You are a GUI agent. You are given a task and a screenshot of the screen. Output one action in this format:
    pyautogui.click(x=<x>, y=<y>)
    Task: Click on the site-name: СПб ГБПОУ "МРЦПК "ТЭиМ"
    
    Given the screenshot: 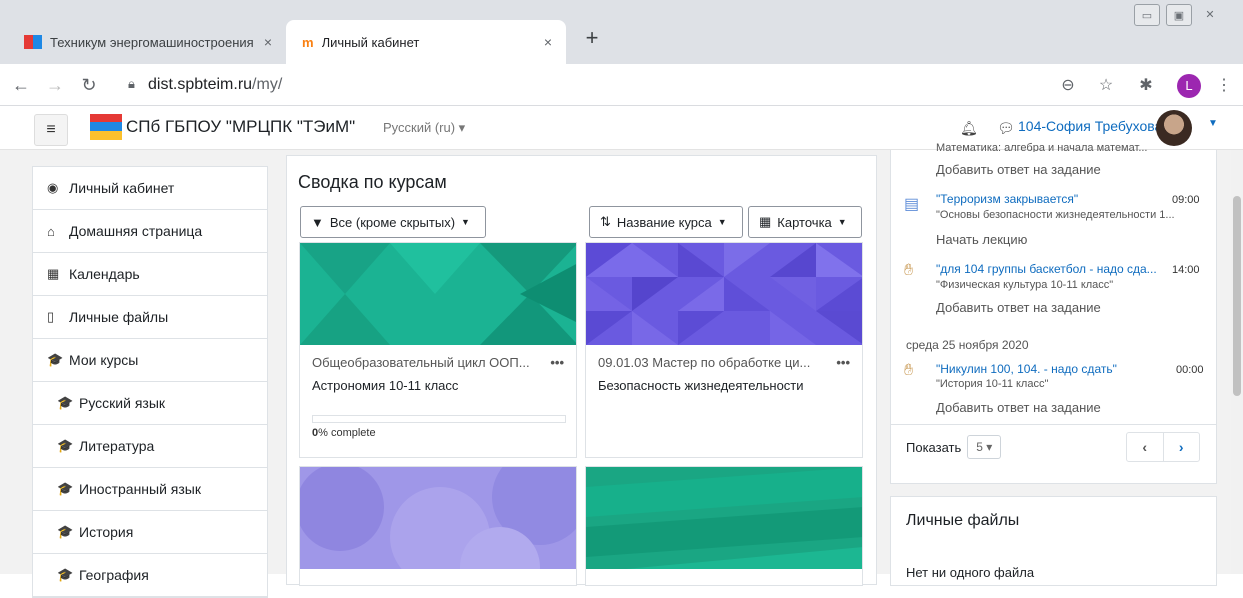 What is the action you would take?
    pyautogui.click(x=240, y=127)
    